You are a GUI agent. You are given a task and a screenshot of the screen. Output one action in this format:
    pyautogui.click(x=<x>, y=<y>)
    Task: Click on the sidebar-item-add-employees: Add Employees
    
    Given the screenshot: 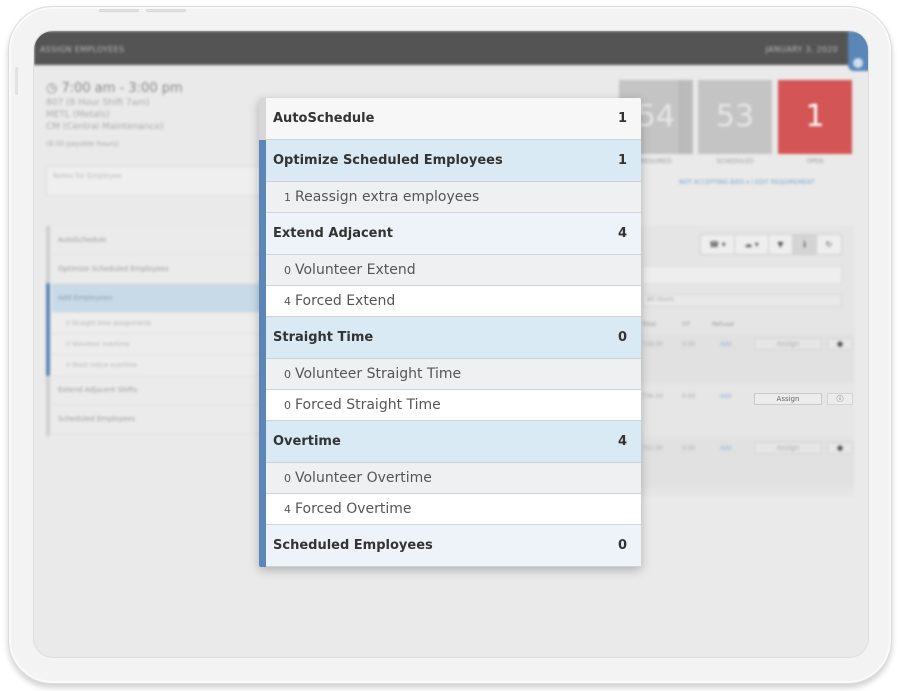 What is the action you would take?
    pyautogui.click(x=164, y=298)
    